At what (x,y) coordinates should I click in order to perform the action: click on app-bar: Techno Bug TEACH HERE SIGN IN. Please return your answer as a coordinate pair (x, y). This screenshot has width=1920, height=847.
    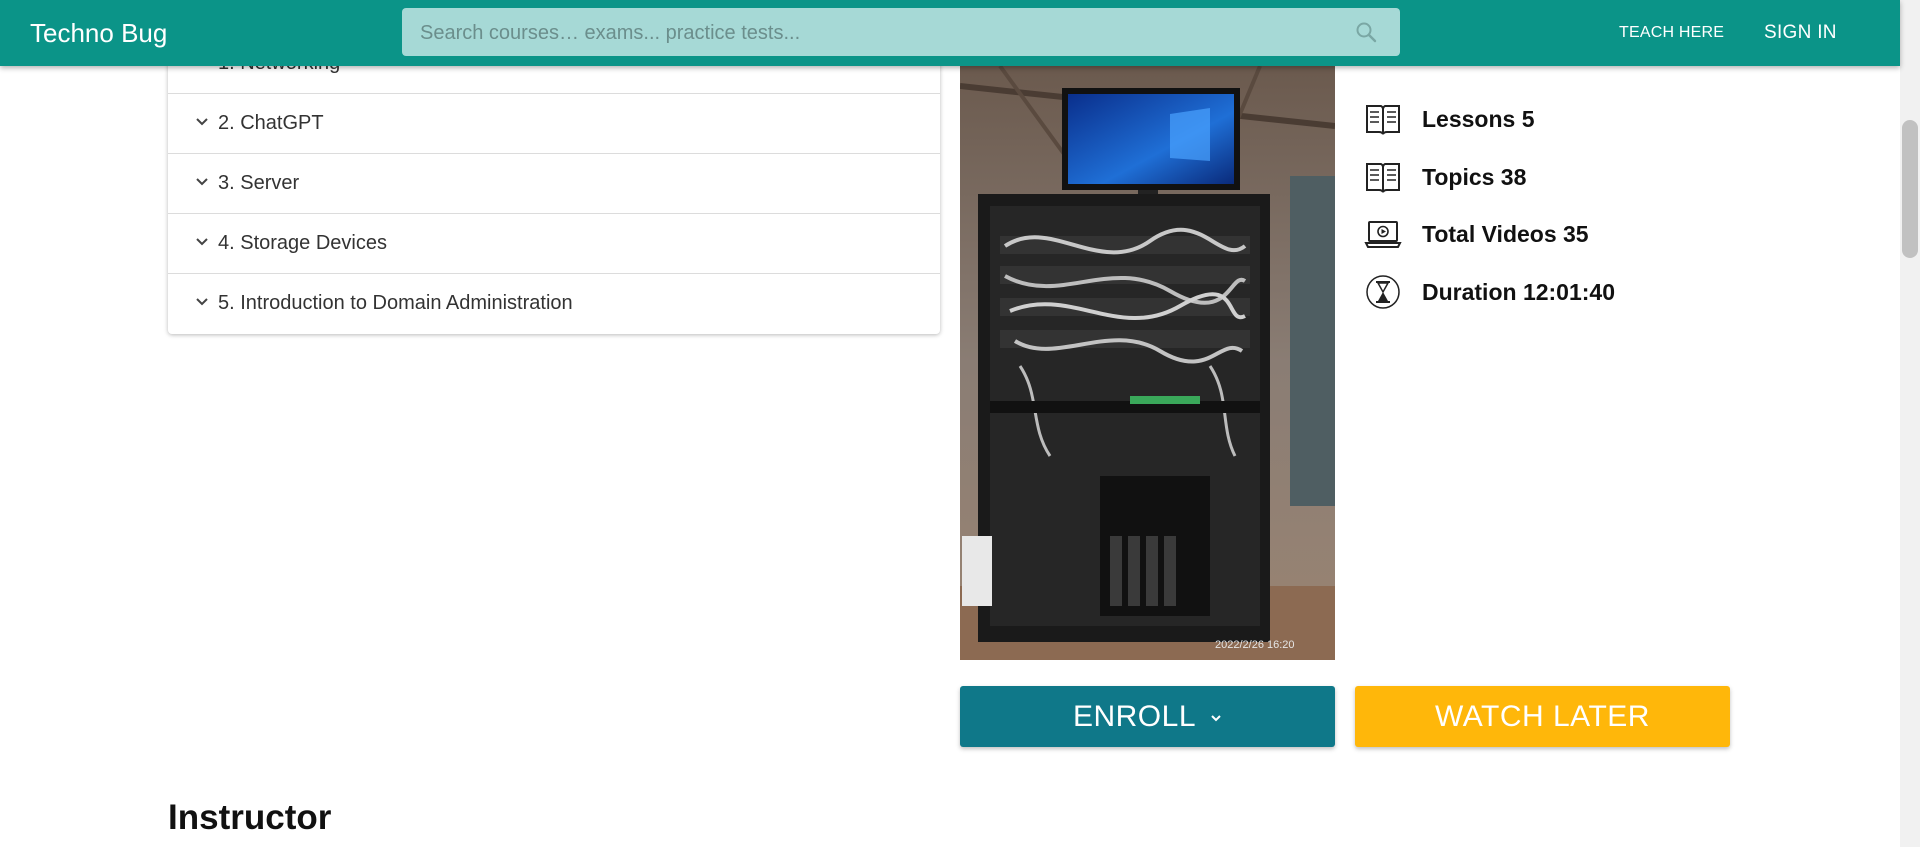
    Looking at the image, I should click on (950, 33).